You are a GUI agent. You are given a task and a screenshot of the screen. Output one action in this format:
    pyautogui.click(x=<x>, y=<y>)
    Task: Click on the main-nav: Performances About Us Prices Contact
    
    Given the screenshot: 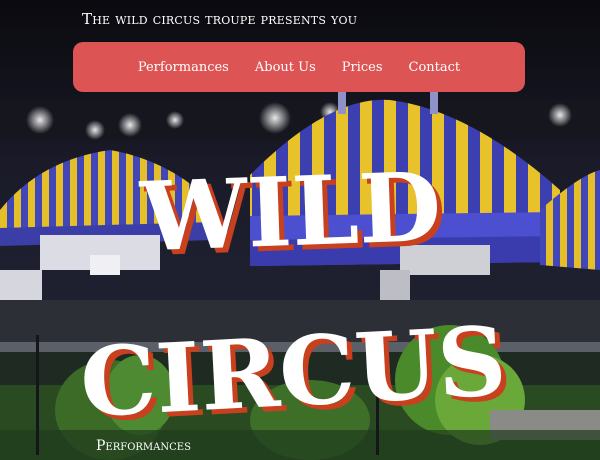 What is the action you would take?
    pyautogui.click(x=299, y=67)
    